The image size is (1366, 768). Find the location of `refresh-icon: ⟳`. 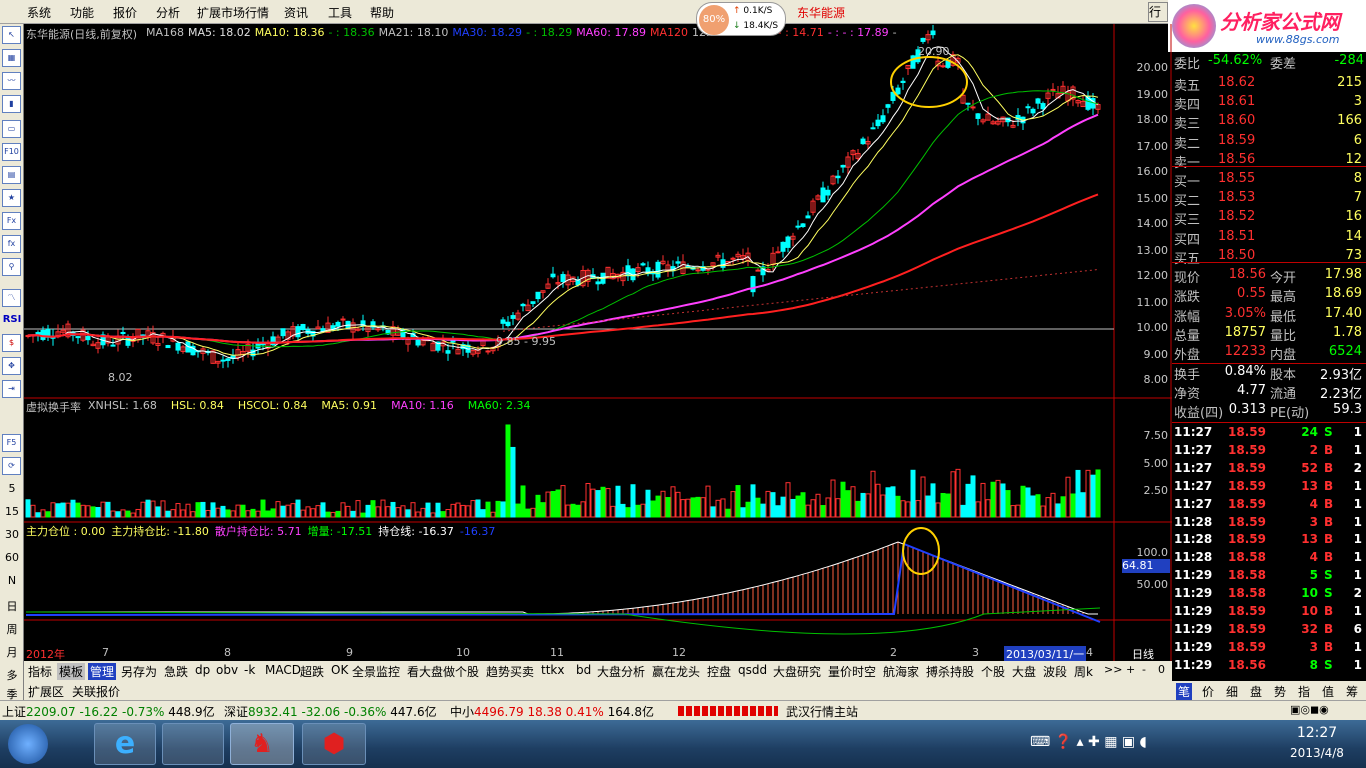

refresh-icon: ⟳ is located at coordinates (11, 466).